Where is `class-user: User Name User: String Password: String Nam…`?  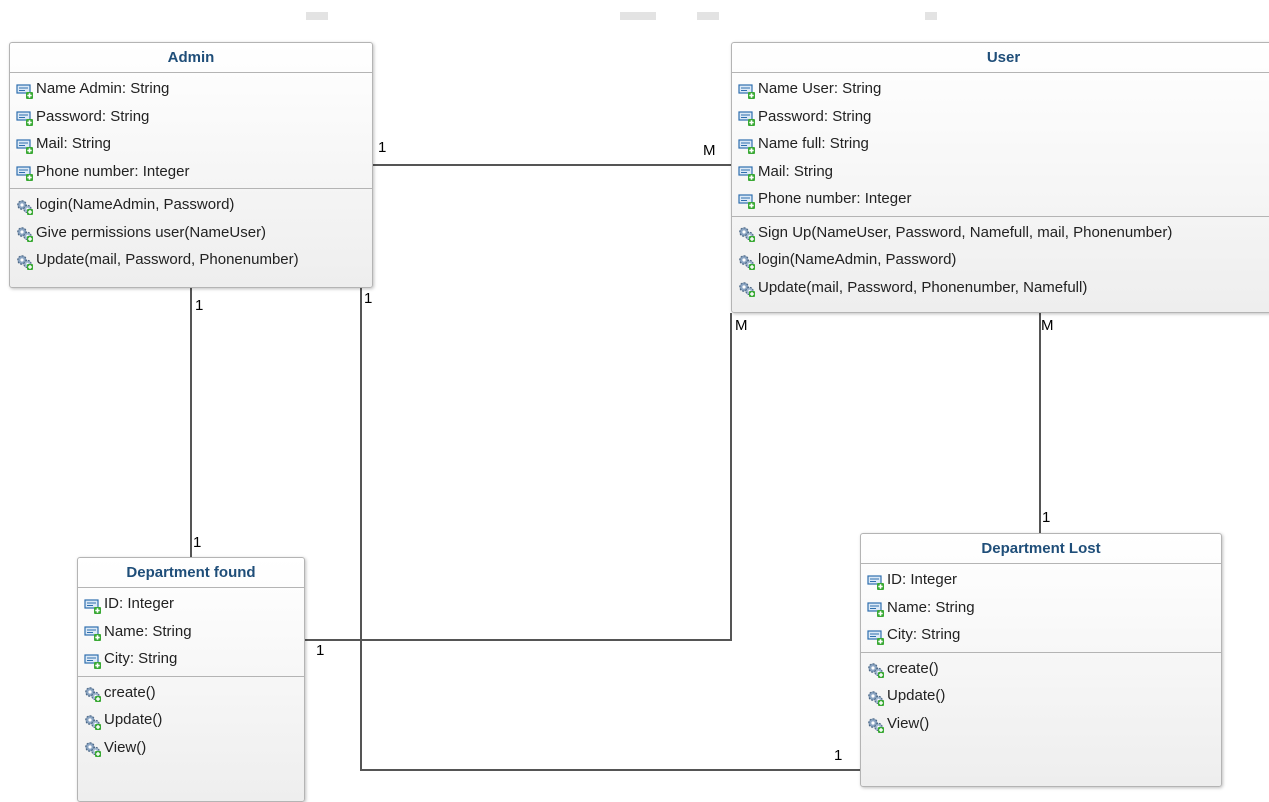
class-user: User Name User: String Password: String Nam… is located at coordinates (1000, 177).